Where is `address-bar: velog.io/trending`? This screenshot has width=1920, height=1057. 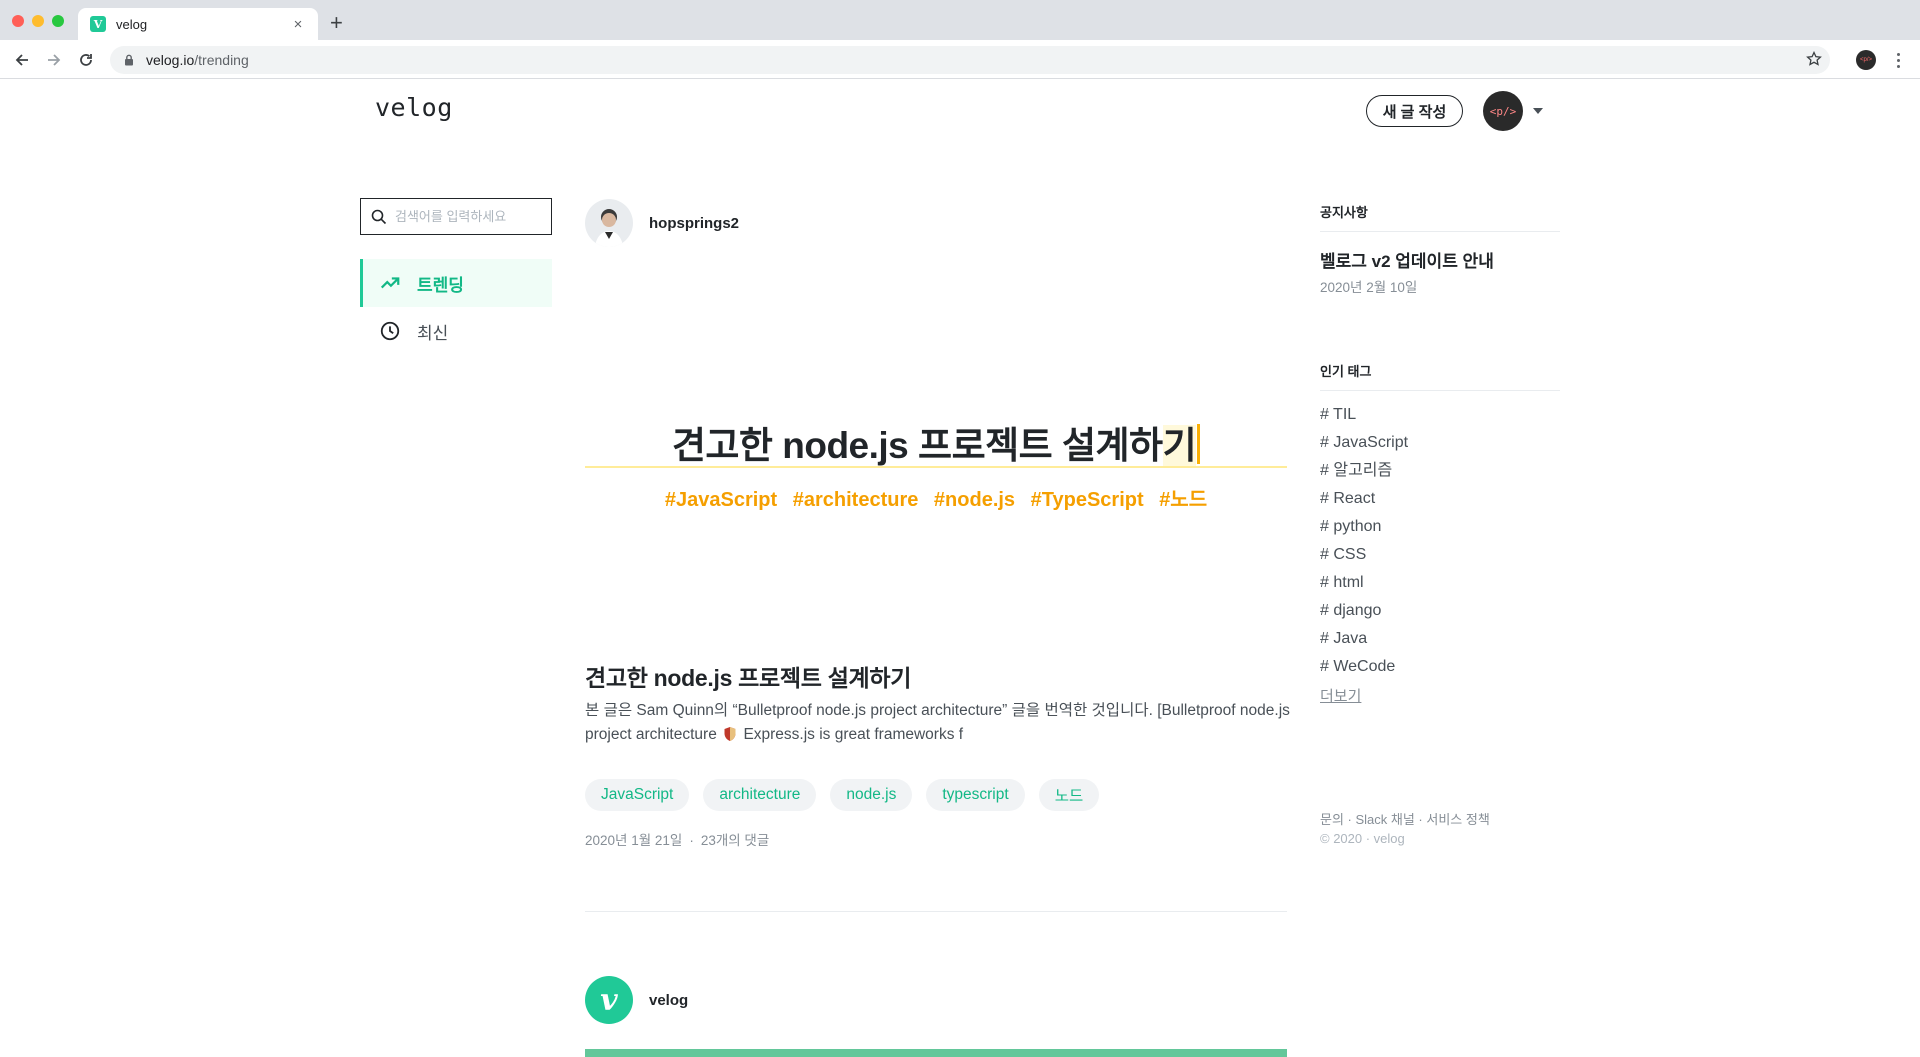
address-bar: velog.io/trending is located at coordinates (970, 60).